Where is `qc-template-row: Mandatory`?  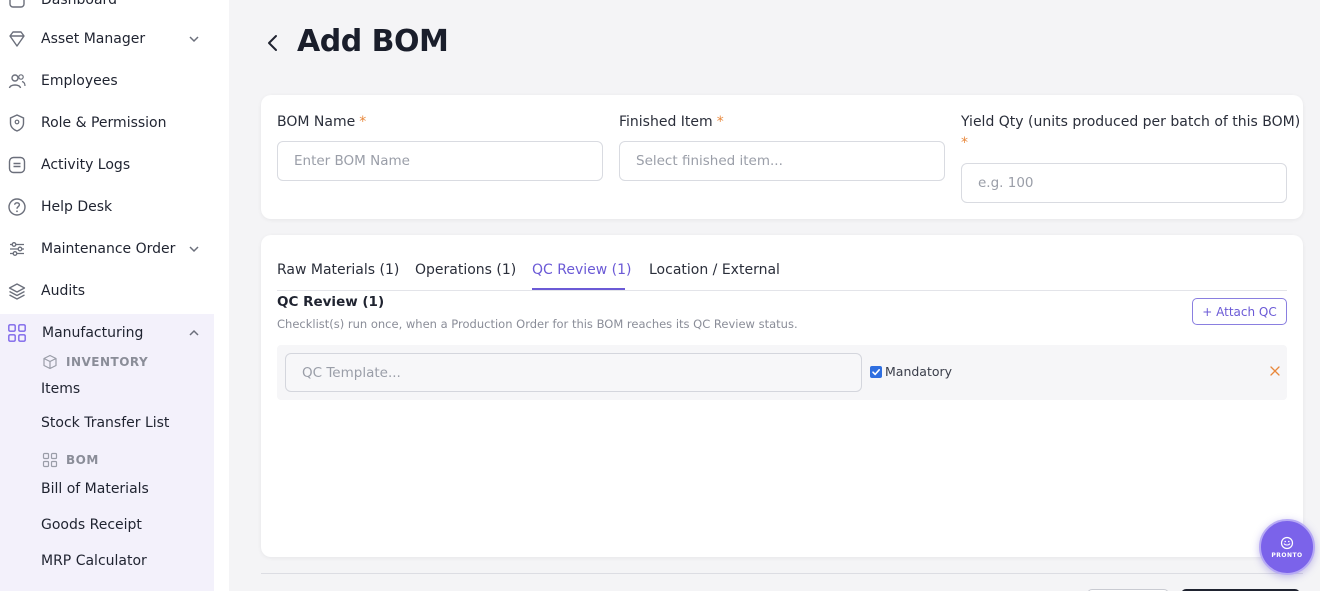 qc-template-row: Mandatory is located at coordinates (782, 372).